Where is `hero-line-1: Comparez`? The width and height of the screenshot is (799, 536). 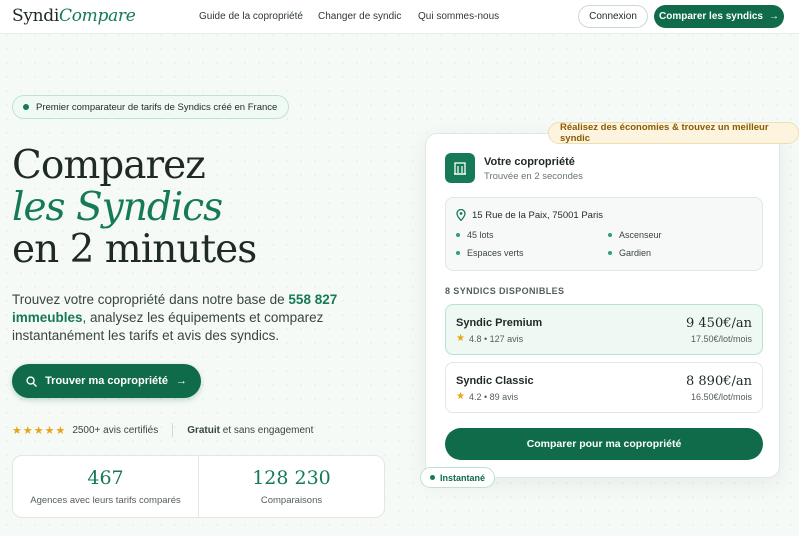 hero-line-1: Comparez is located at coordinates (109, 165).